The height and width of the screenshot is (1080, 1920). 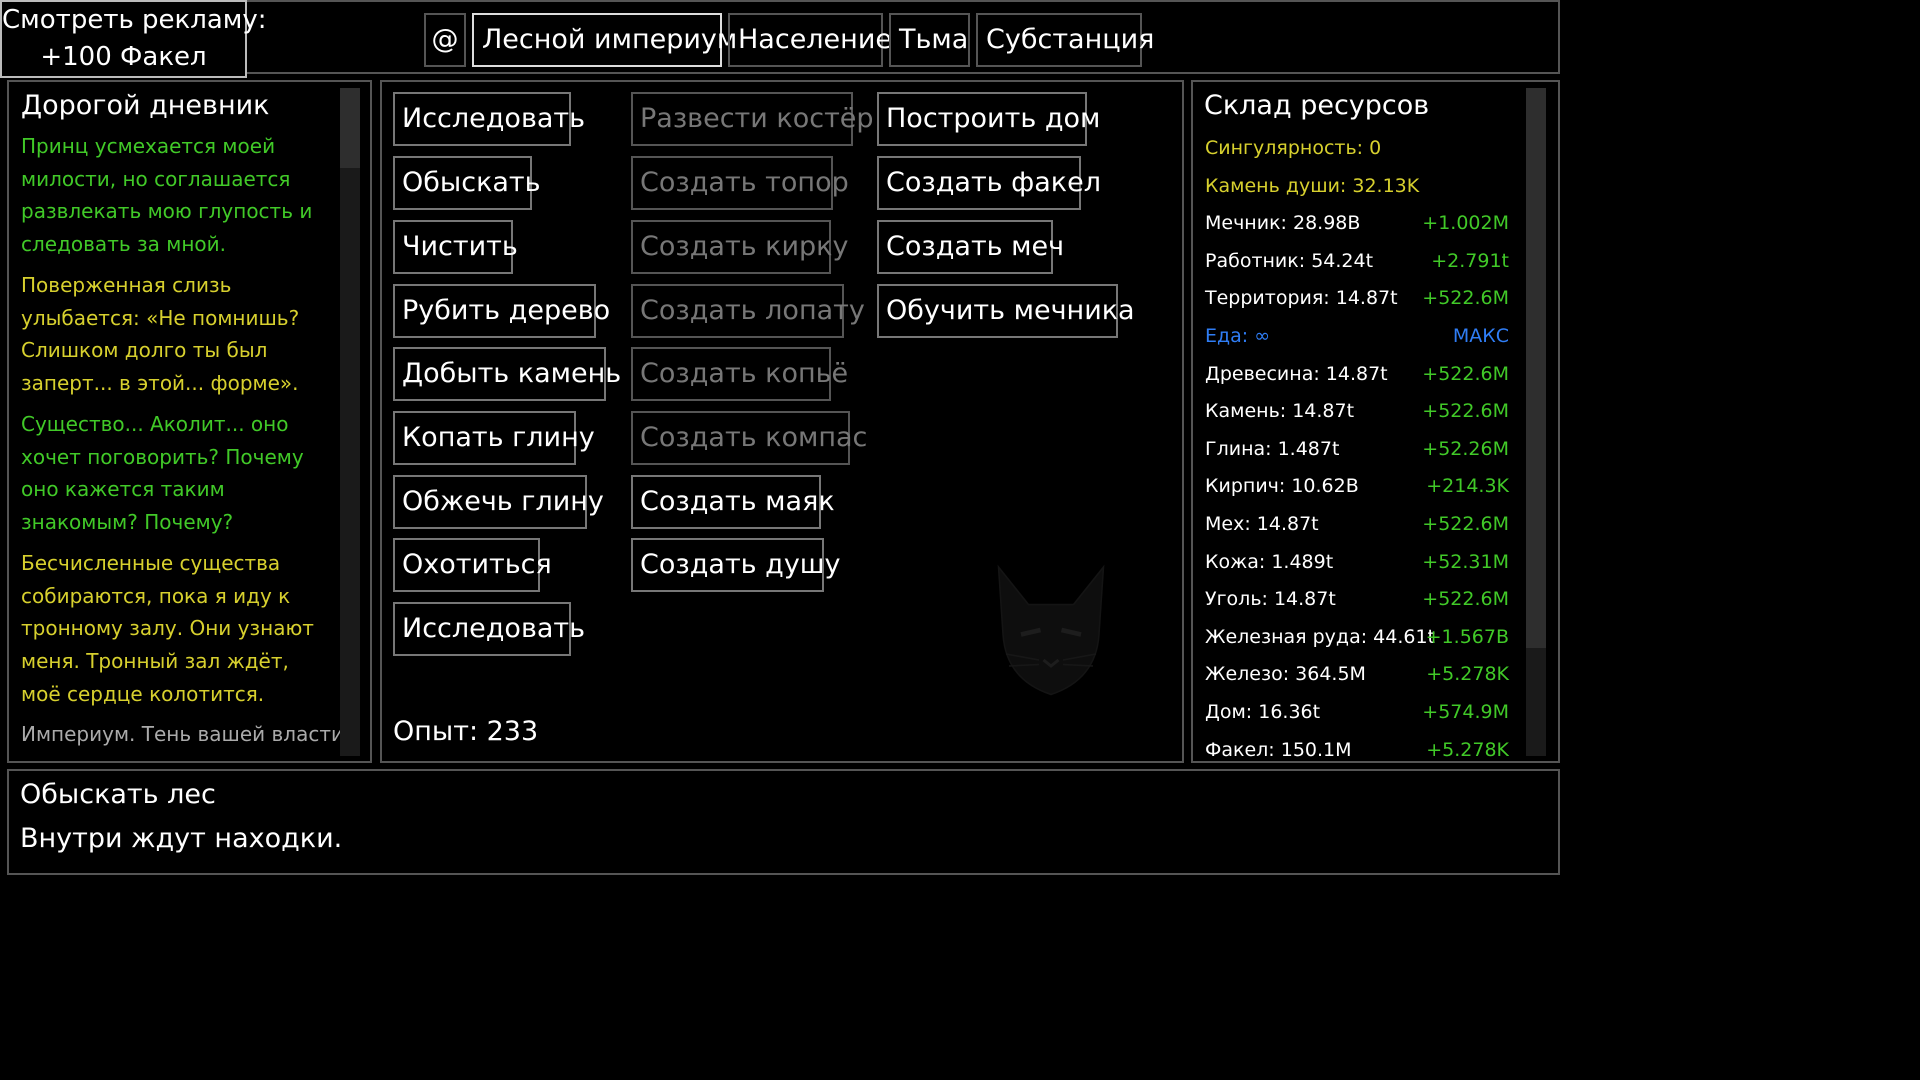 I want to click on resource-name: Железо: 364.5M, so click(x=1285, y=674).